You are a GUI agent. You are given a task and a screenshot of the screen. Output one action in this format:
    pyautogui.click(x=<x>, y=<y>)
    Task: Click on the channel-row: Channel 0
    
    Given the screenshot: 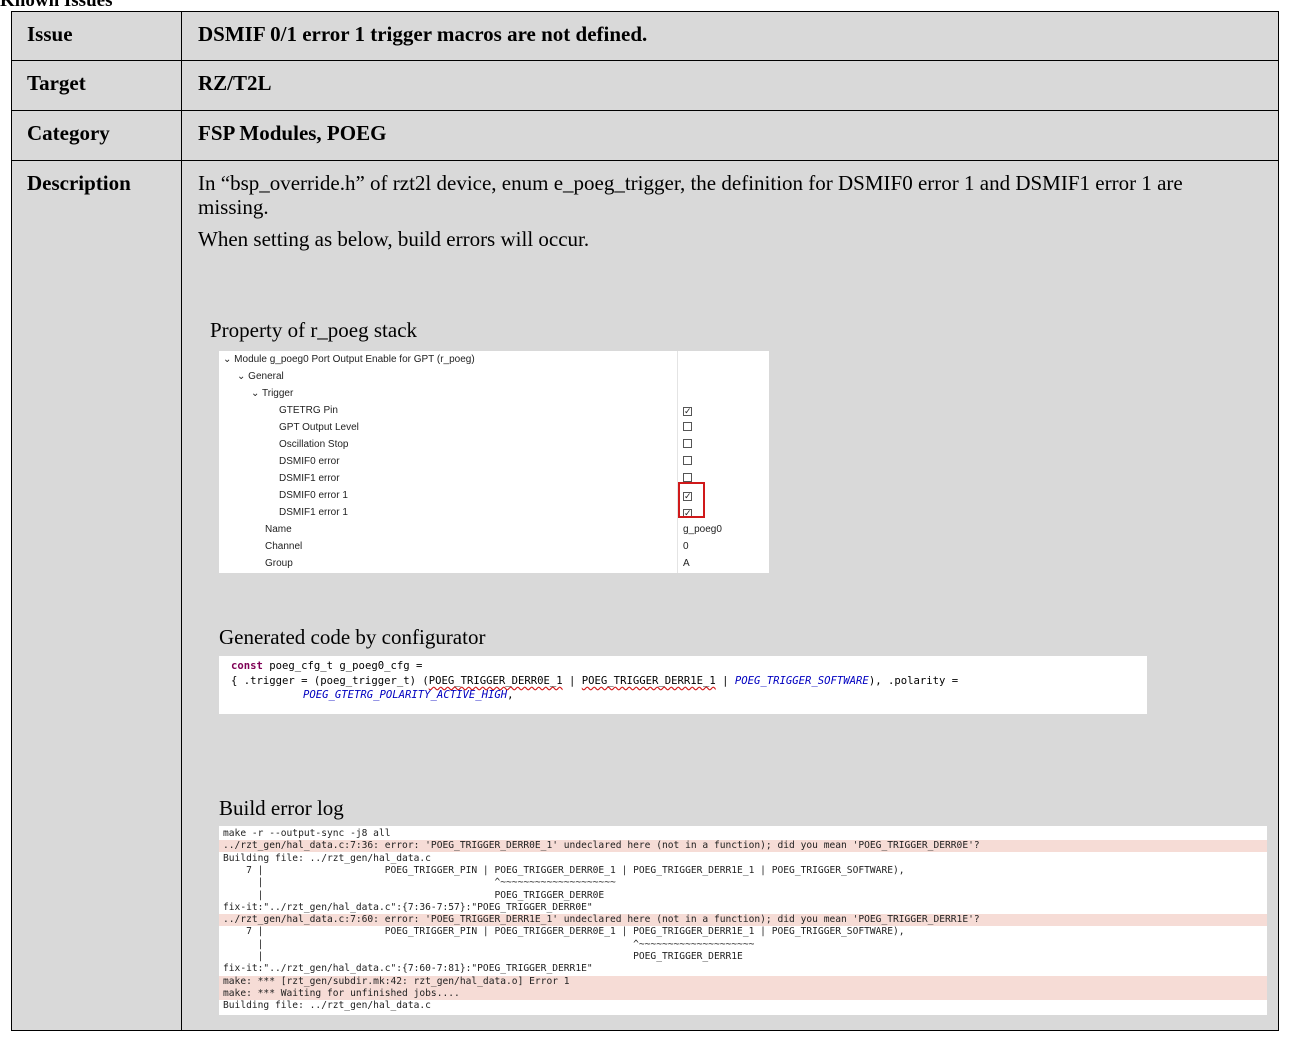 What is the action you would take?
    pyautogui.click(x=494, y=546)
    